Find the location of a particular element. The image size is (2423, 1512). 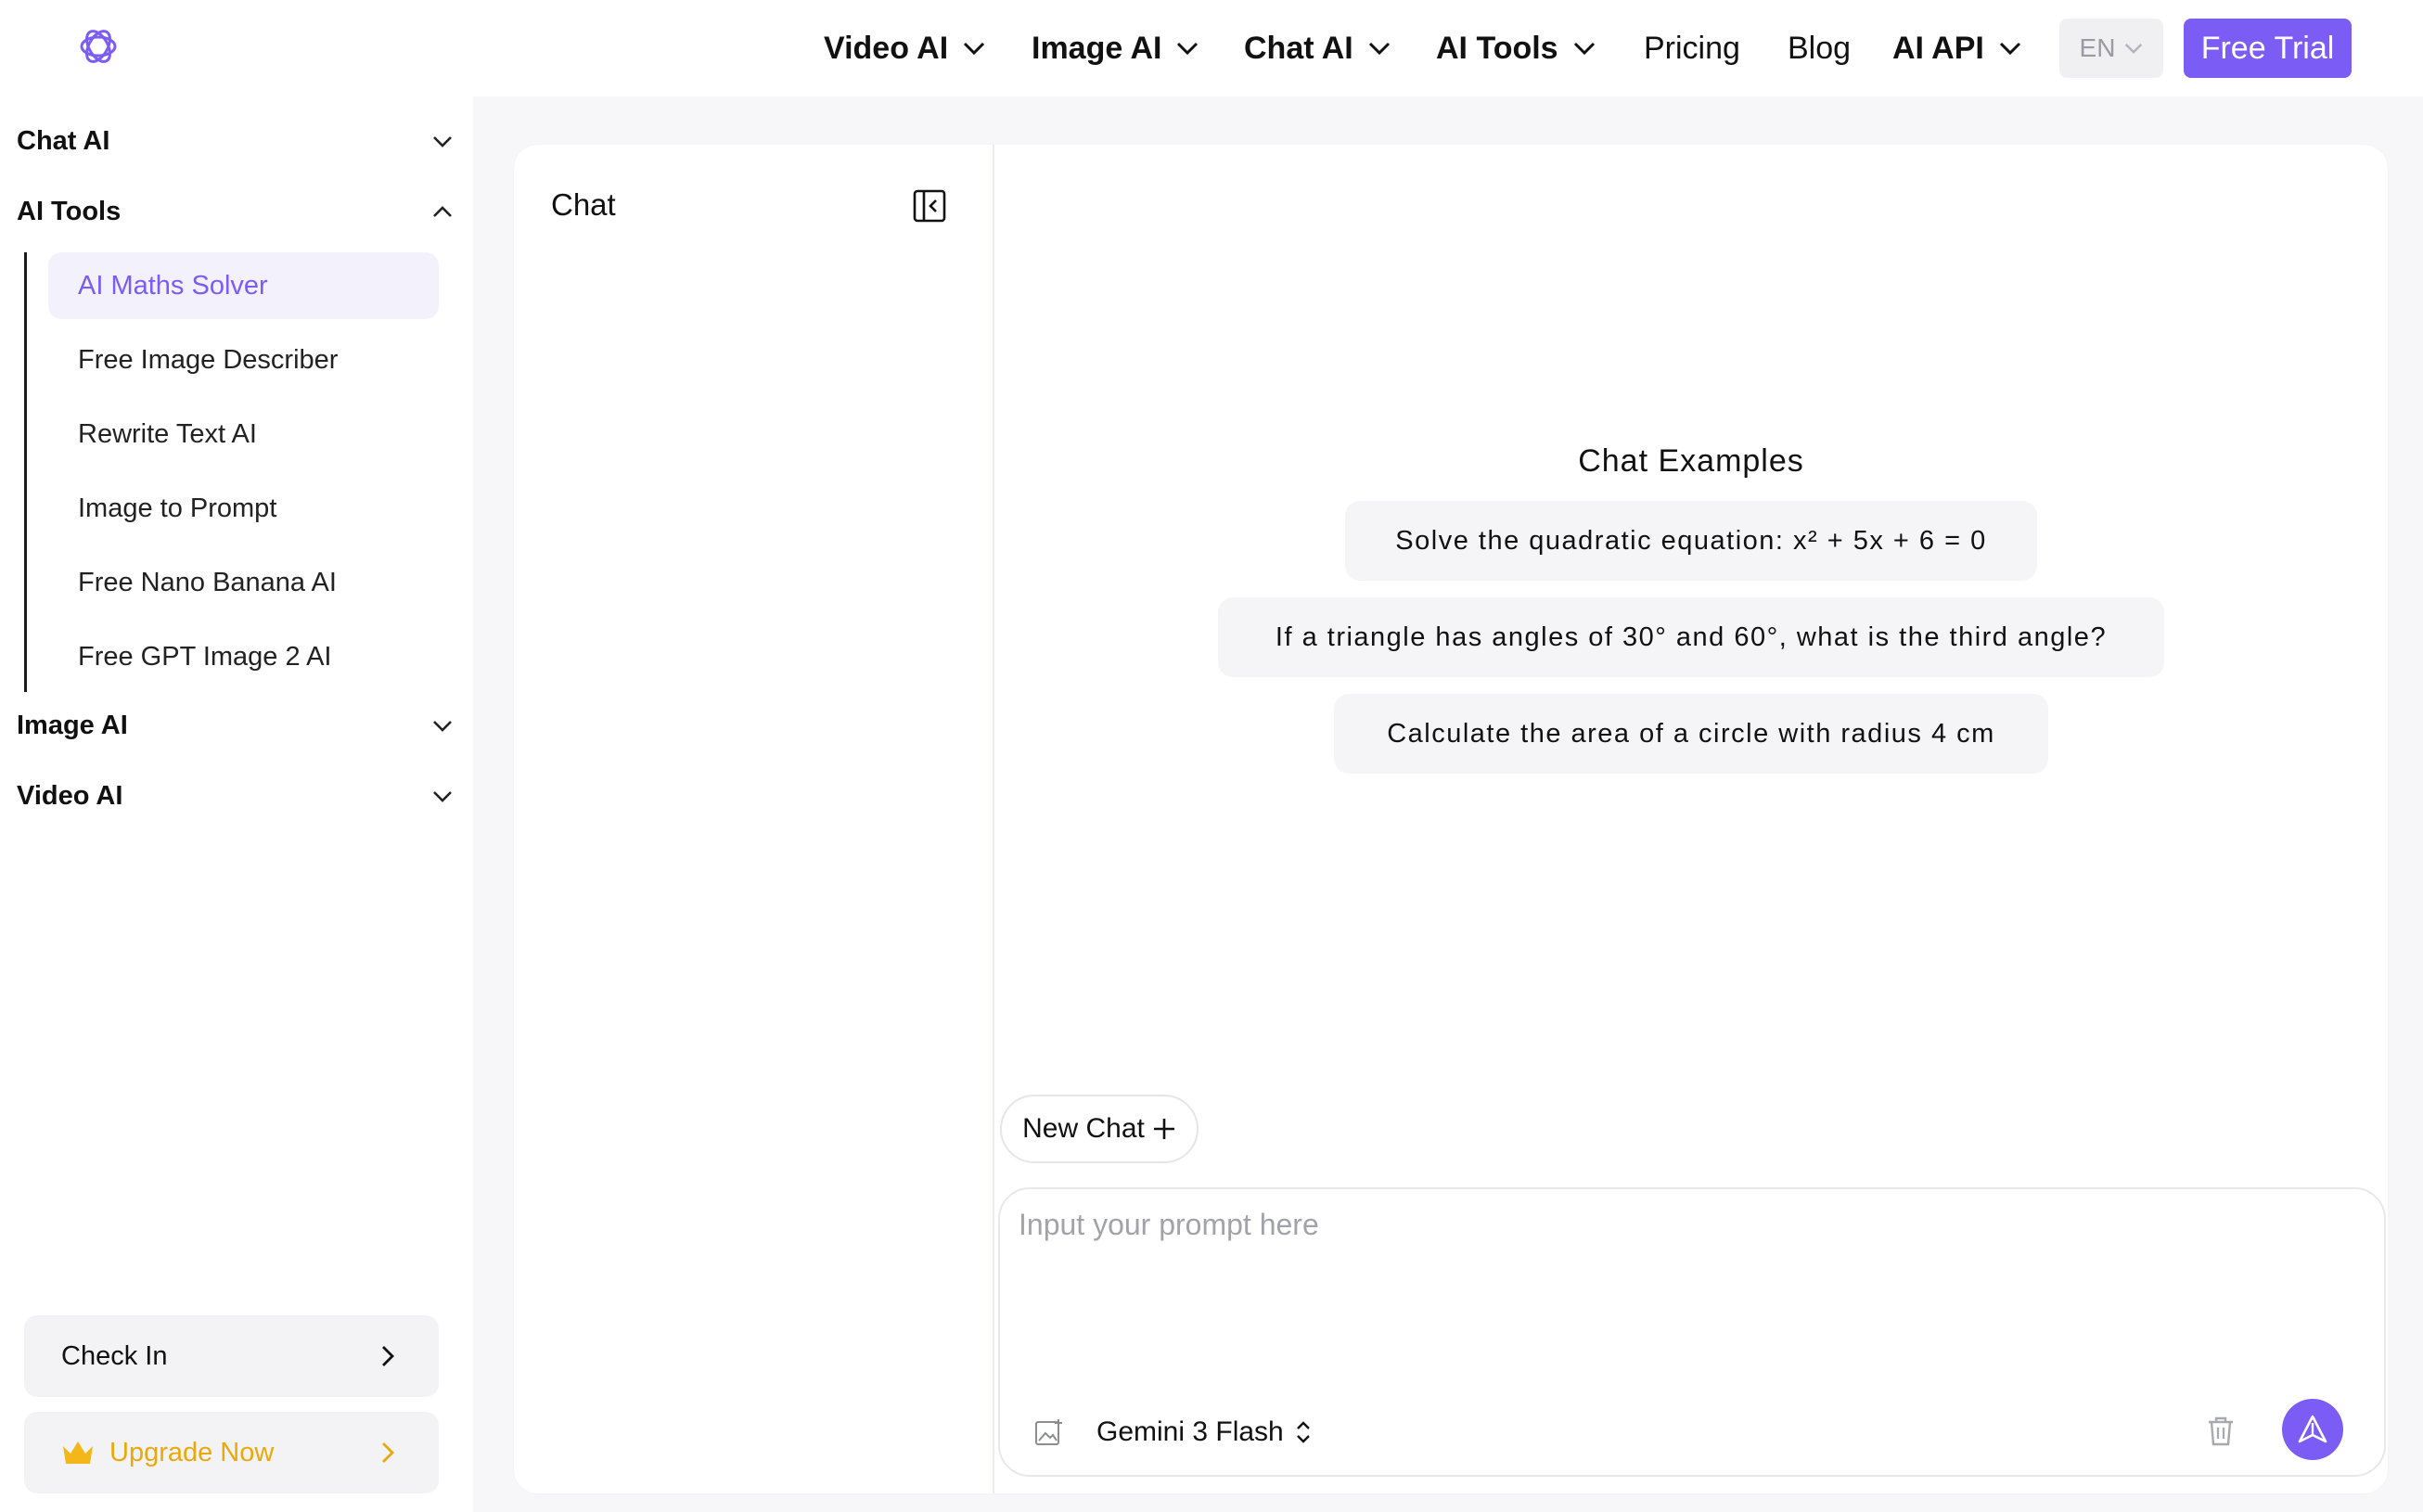

sidebar-item-ai-maths-solver: AI Maths Solver is located at coordinates (243, 285).